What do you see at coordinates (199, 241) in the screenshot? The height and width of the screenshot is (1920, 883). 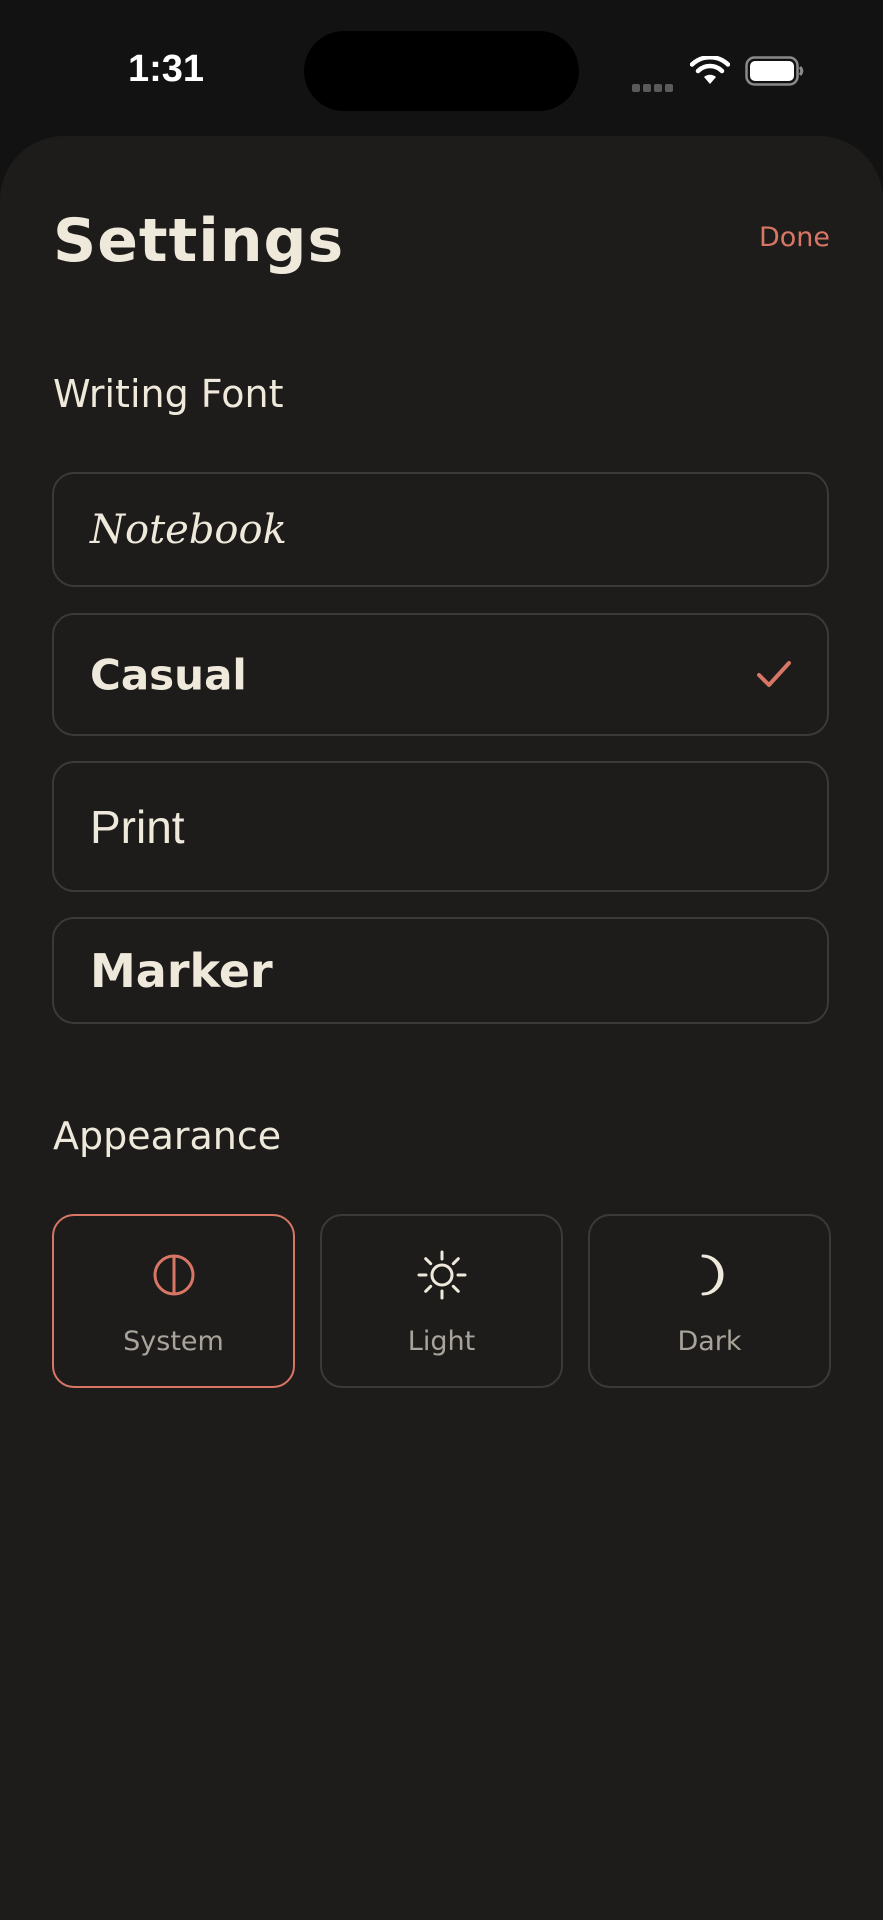 I see `page-title: Settings` at bounding box center [199, 241].